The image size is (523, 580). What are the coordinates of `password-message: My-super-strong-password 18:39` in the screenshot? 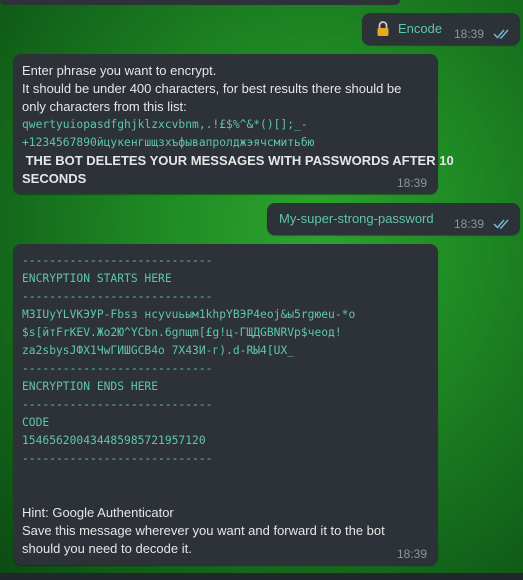 It's located at (393, 219).